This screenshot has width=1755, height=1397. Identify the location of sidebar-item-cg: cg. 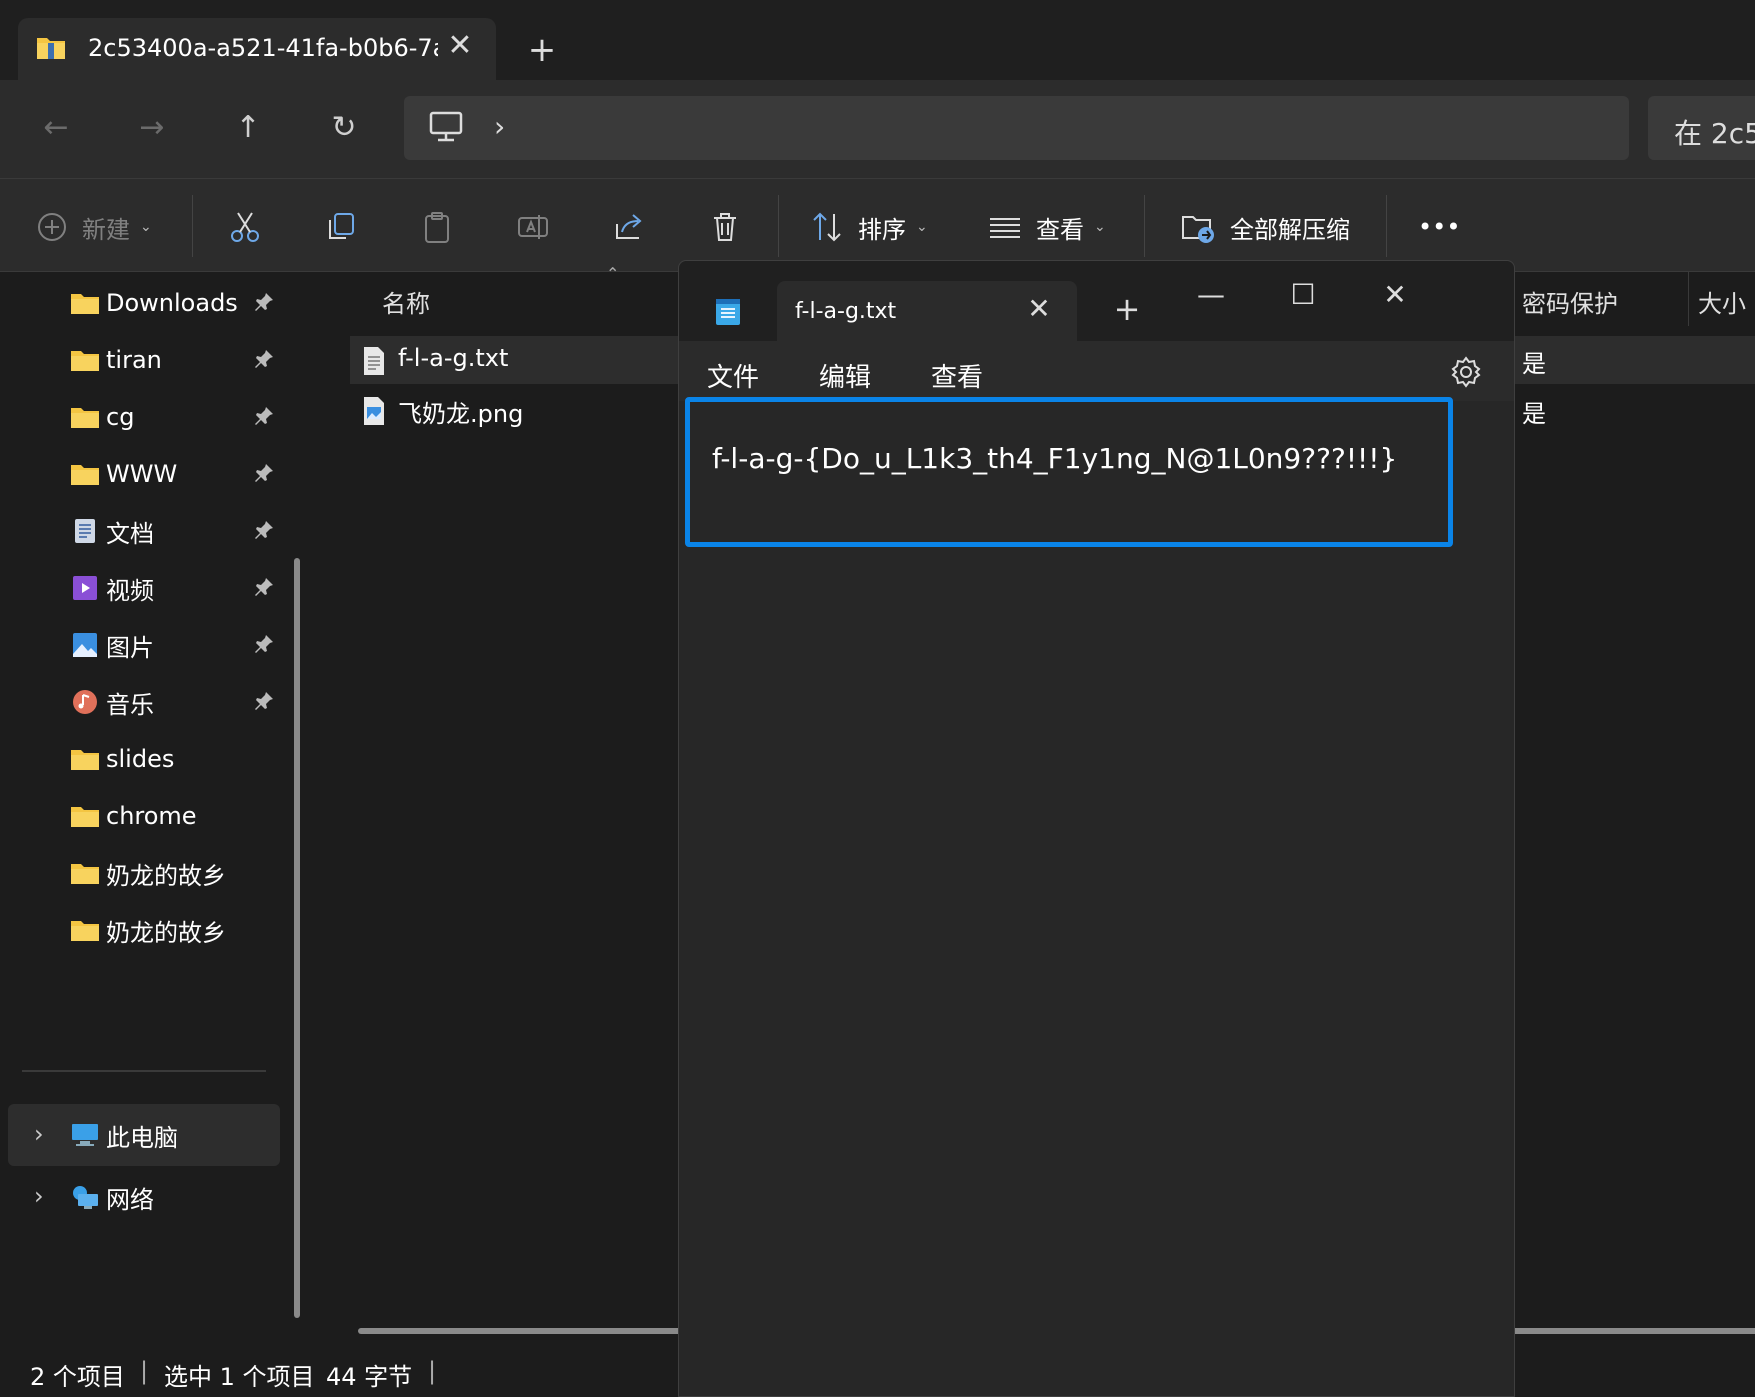
(180, 417).